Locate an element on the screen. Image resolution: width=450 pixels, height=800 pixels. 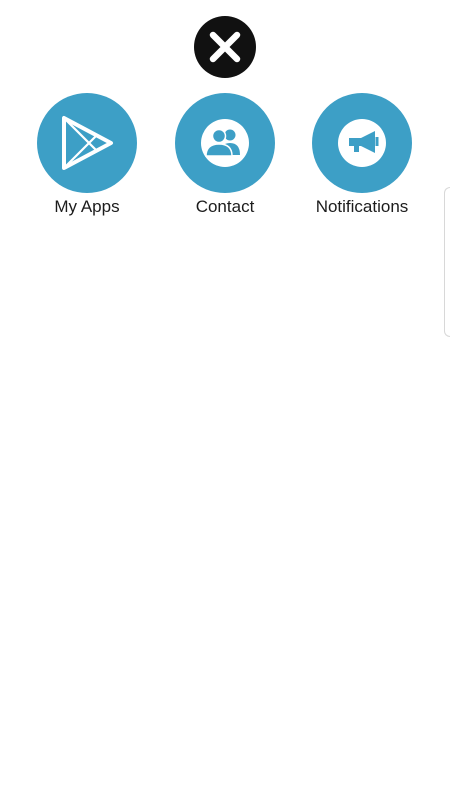
my-apps-button: My Apps is located at coordinates (87, 158).